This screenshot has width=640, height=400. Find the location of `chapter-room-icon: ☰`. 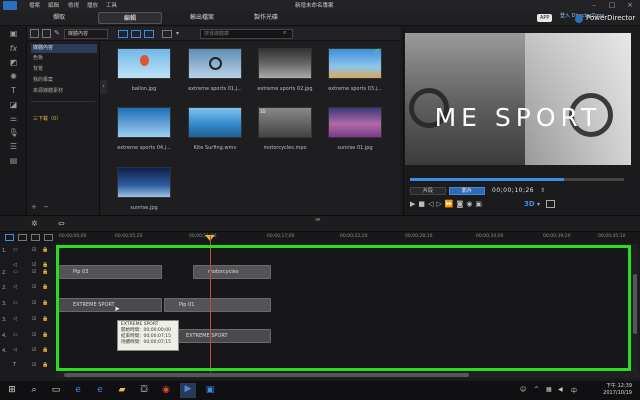

chapter-room-icon: ☰ is located at coordinates (13, 146).